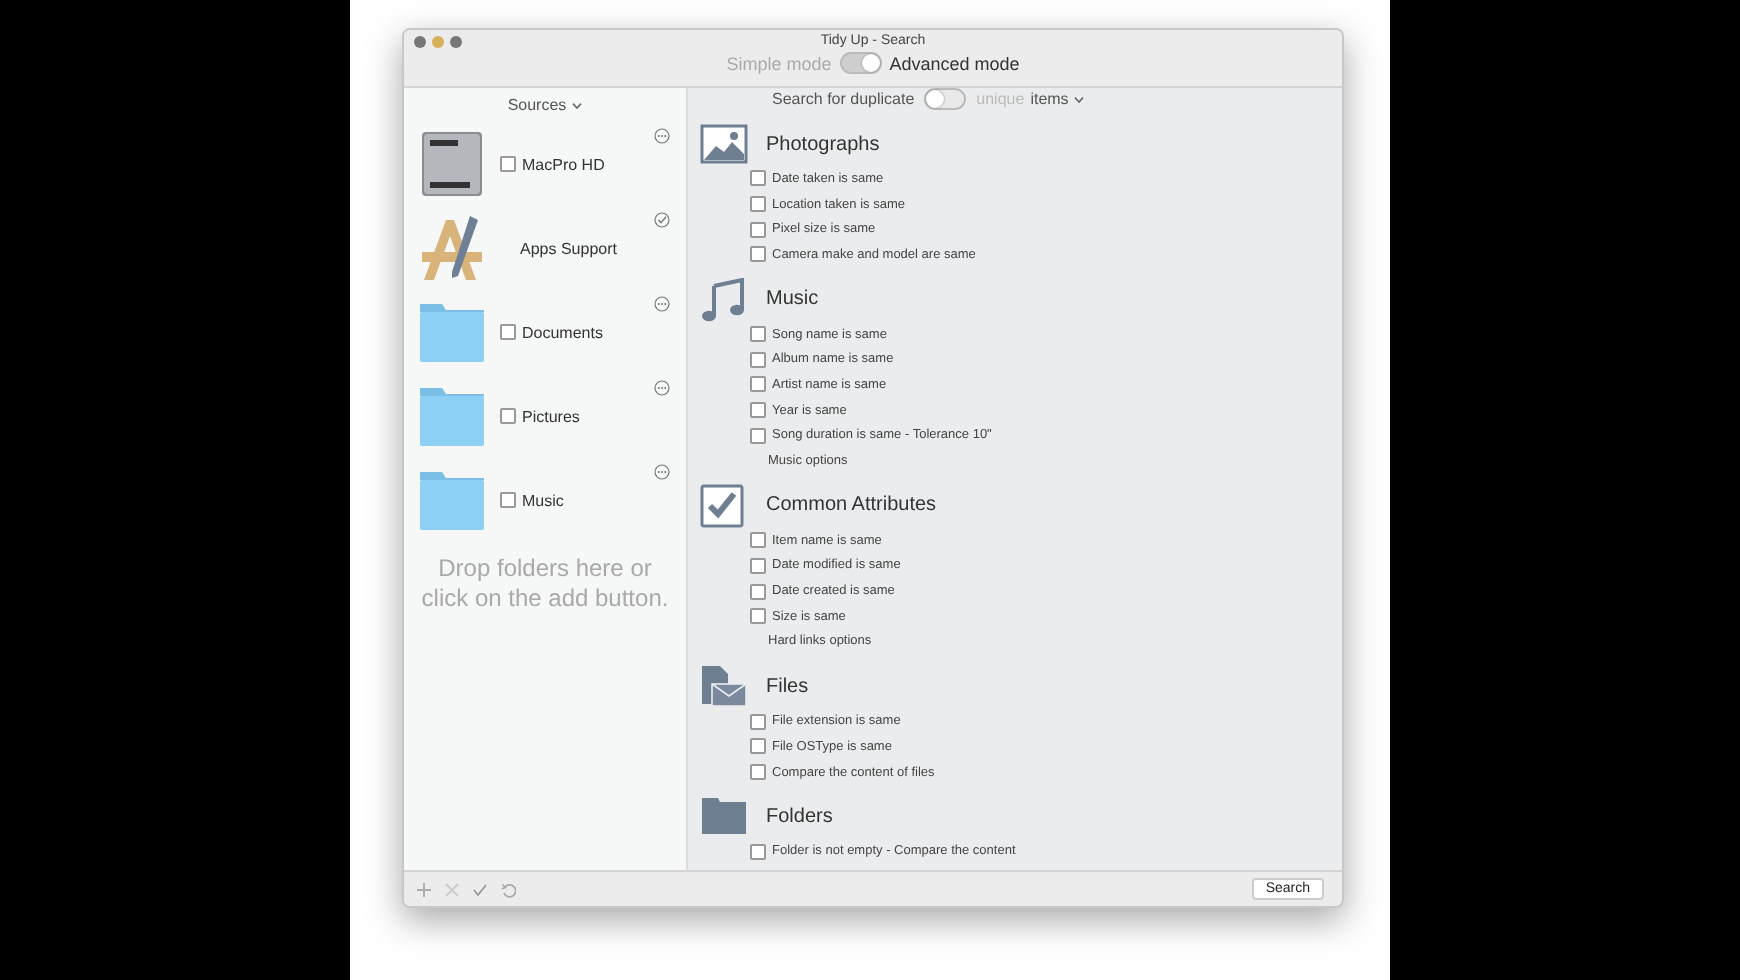 This screenshot has width=1740, height=980. Describe the element at coordinates (420, 42) in the screenshot. I see `close-button` at that location.